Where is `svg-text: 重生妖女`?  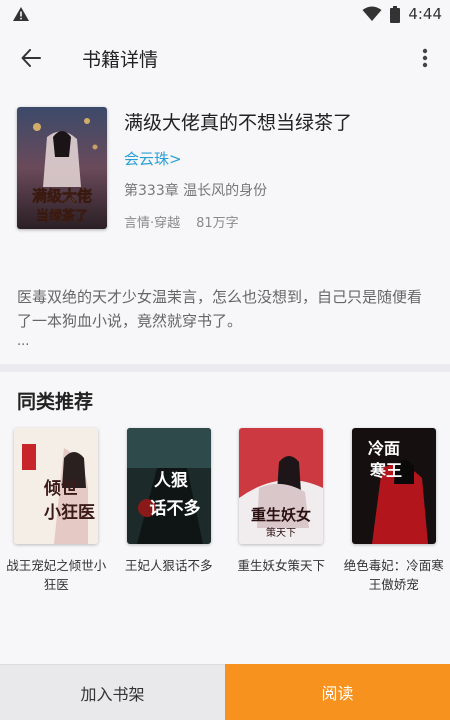 svg-text: 重生妖女 is located at coordinates (281, 515).